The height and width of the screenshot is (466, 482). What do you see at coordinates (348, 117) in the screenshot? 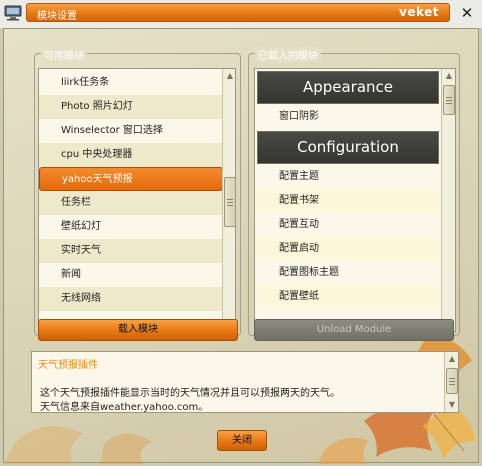
I see `list-item: 窗口阴影` at bounding box center [348, 117].